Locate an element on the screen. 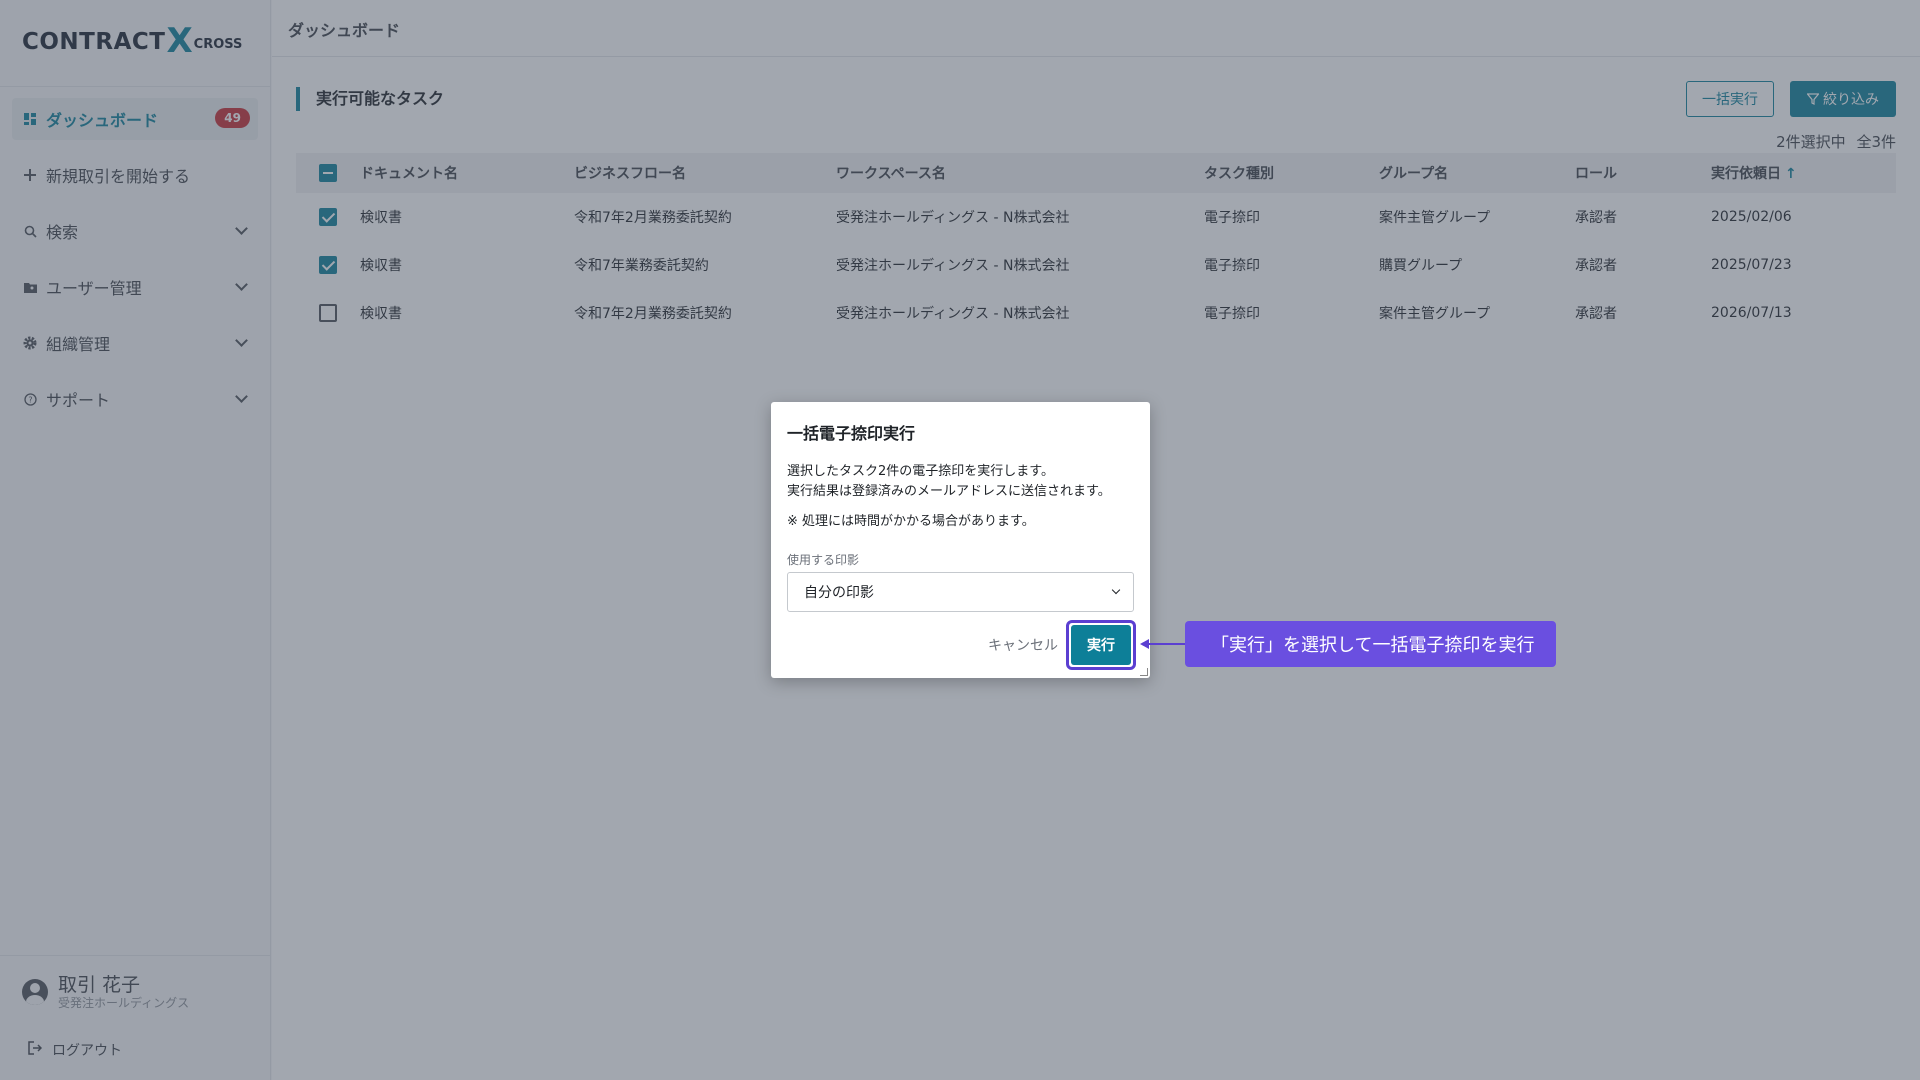  dialog-message-line: 実行結果は登録済みのメールアドレスに送信されます。 is located at coordinates (949, 491).